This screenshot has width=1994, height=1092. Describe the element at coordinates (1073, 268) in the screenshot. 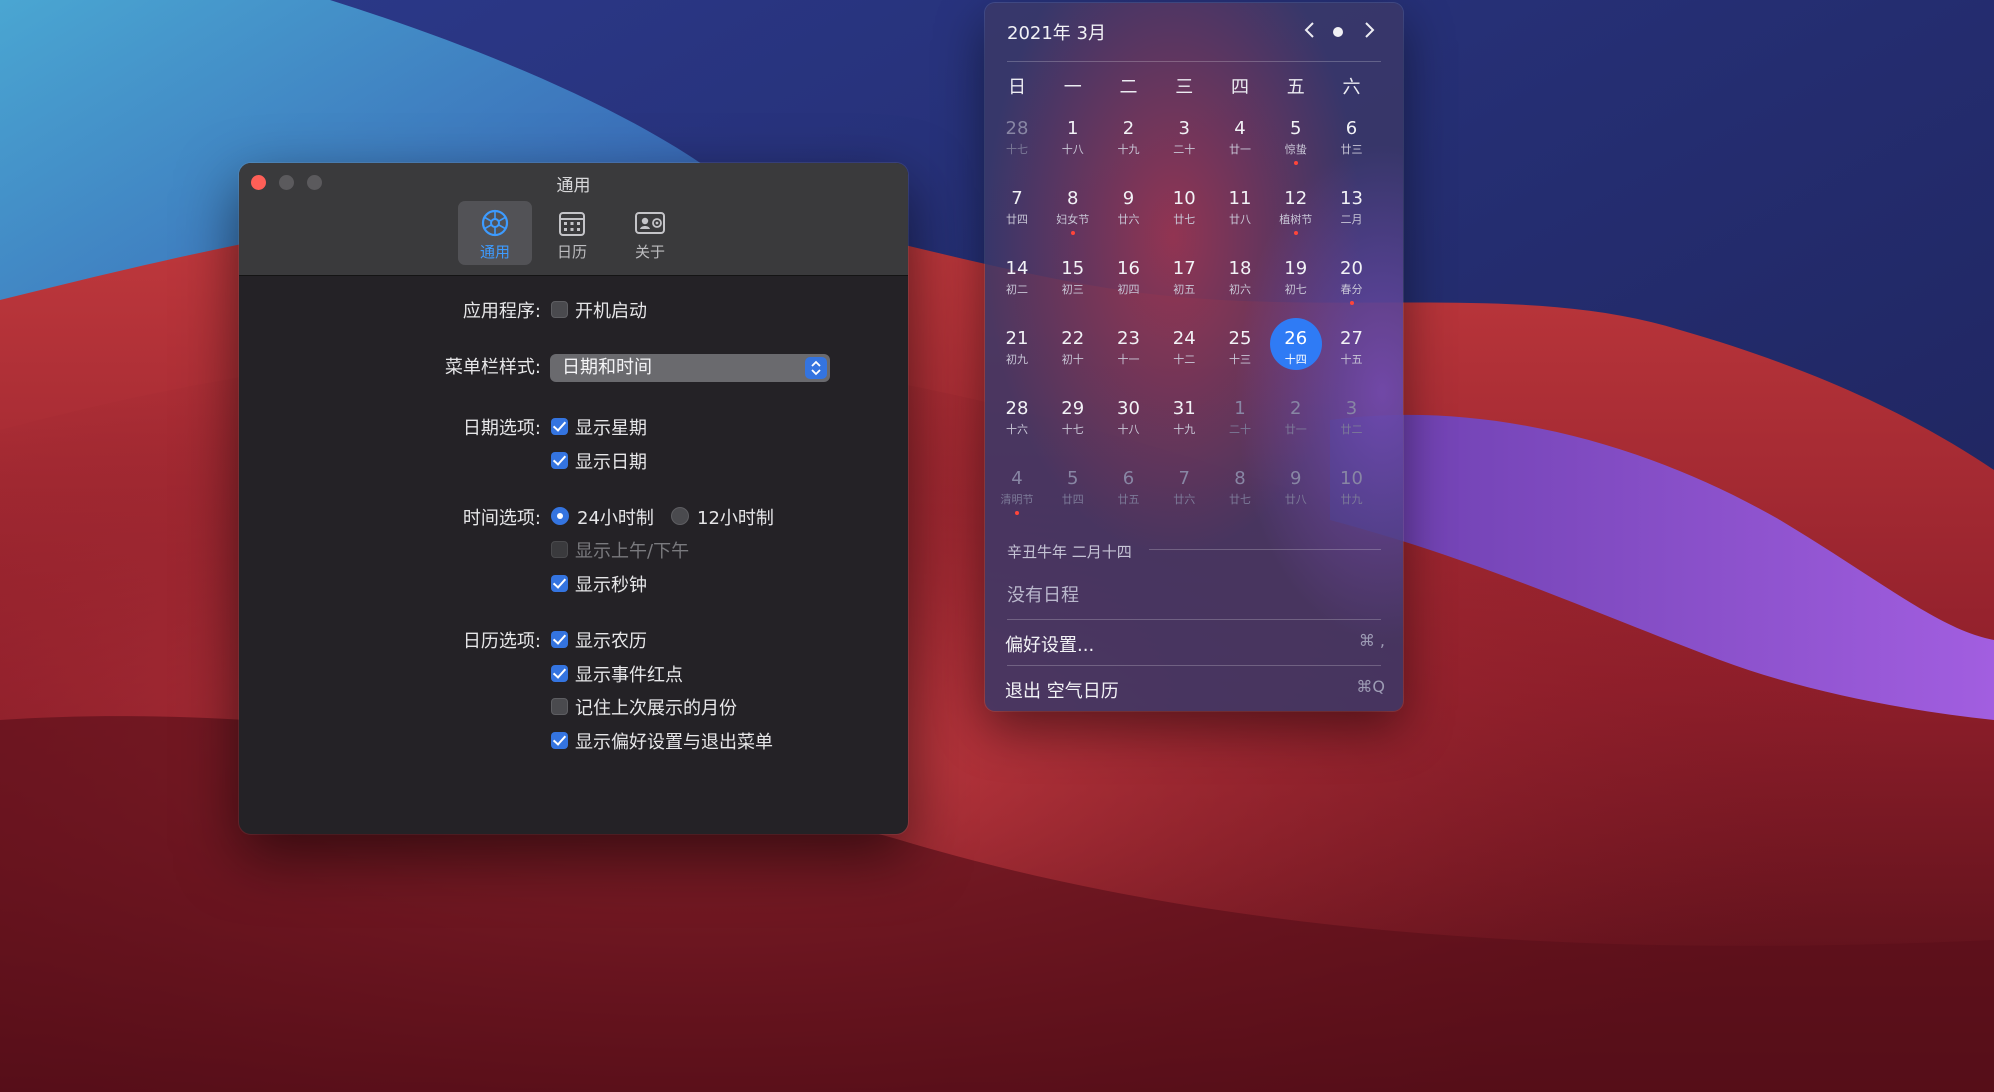

I see `day-number: 15` at that location.